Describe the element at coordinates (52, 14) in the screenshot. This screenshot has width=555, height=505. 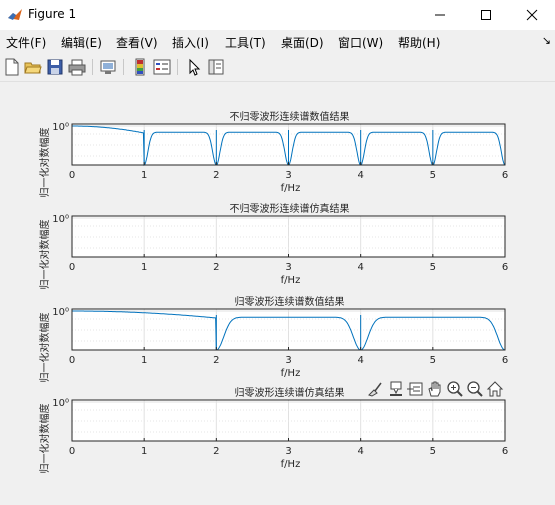
I see `window-title: Figure 1` at that location.